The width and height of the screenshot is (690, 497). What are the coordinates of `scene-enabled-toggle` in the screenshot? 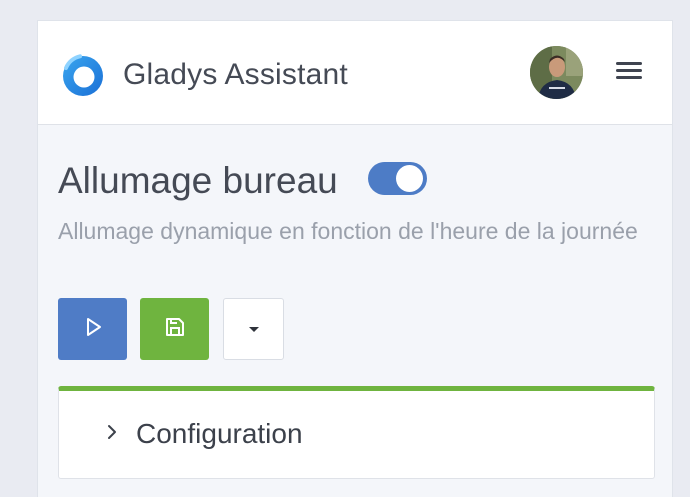 It's located at (397, 178).